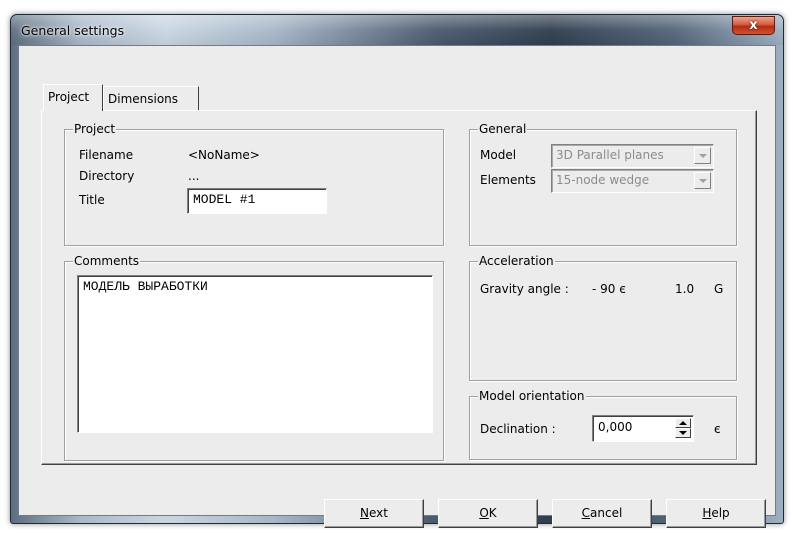 The width and height of the screenshot is (793, 533). Describe the element at coordinates (643, 428) in the screenshot. I see `declination-spinner: 0,000` at that location.